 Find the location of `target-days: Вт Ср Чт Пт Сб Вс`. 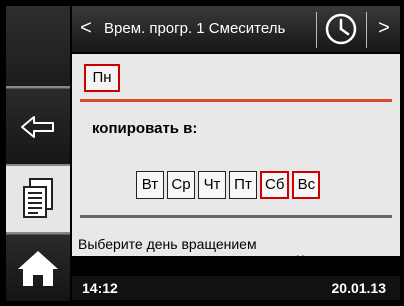

target-days: Вт Ср Чт Пт Сб Вс is located at coordinates (228, 185).